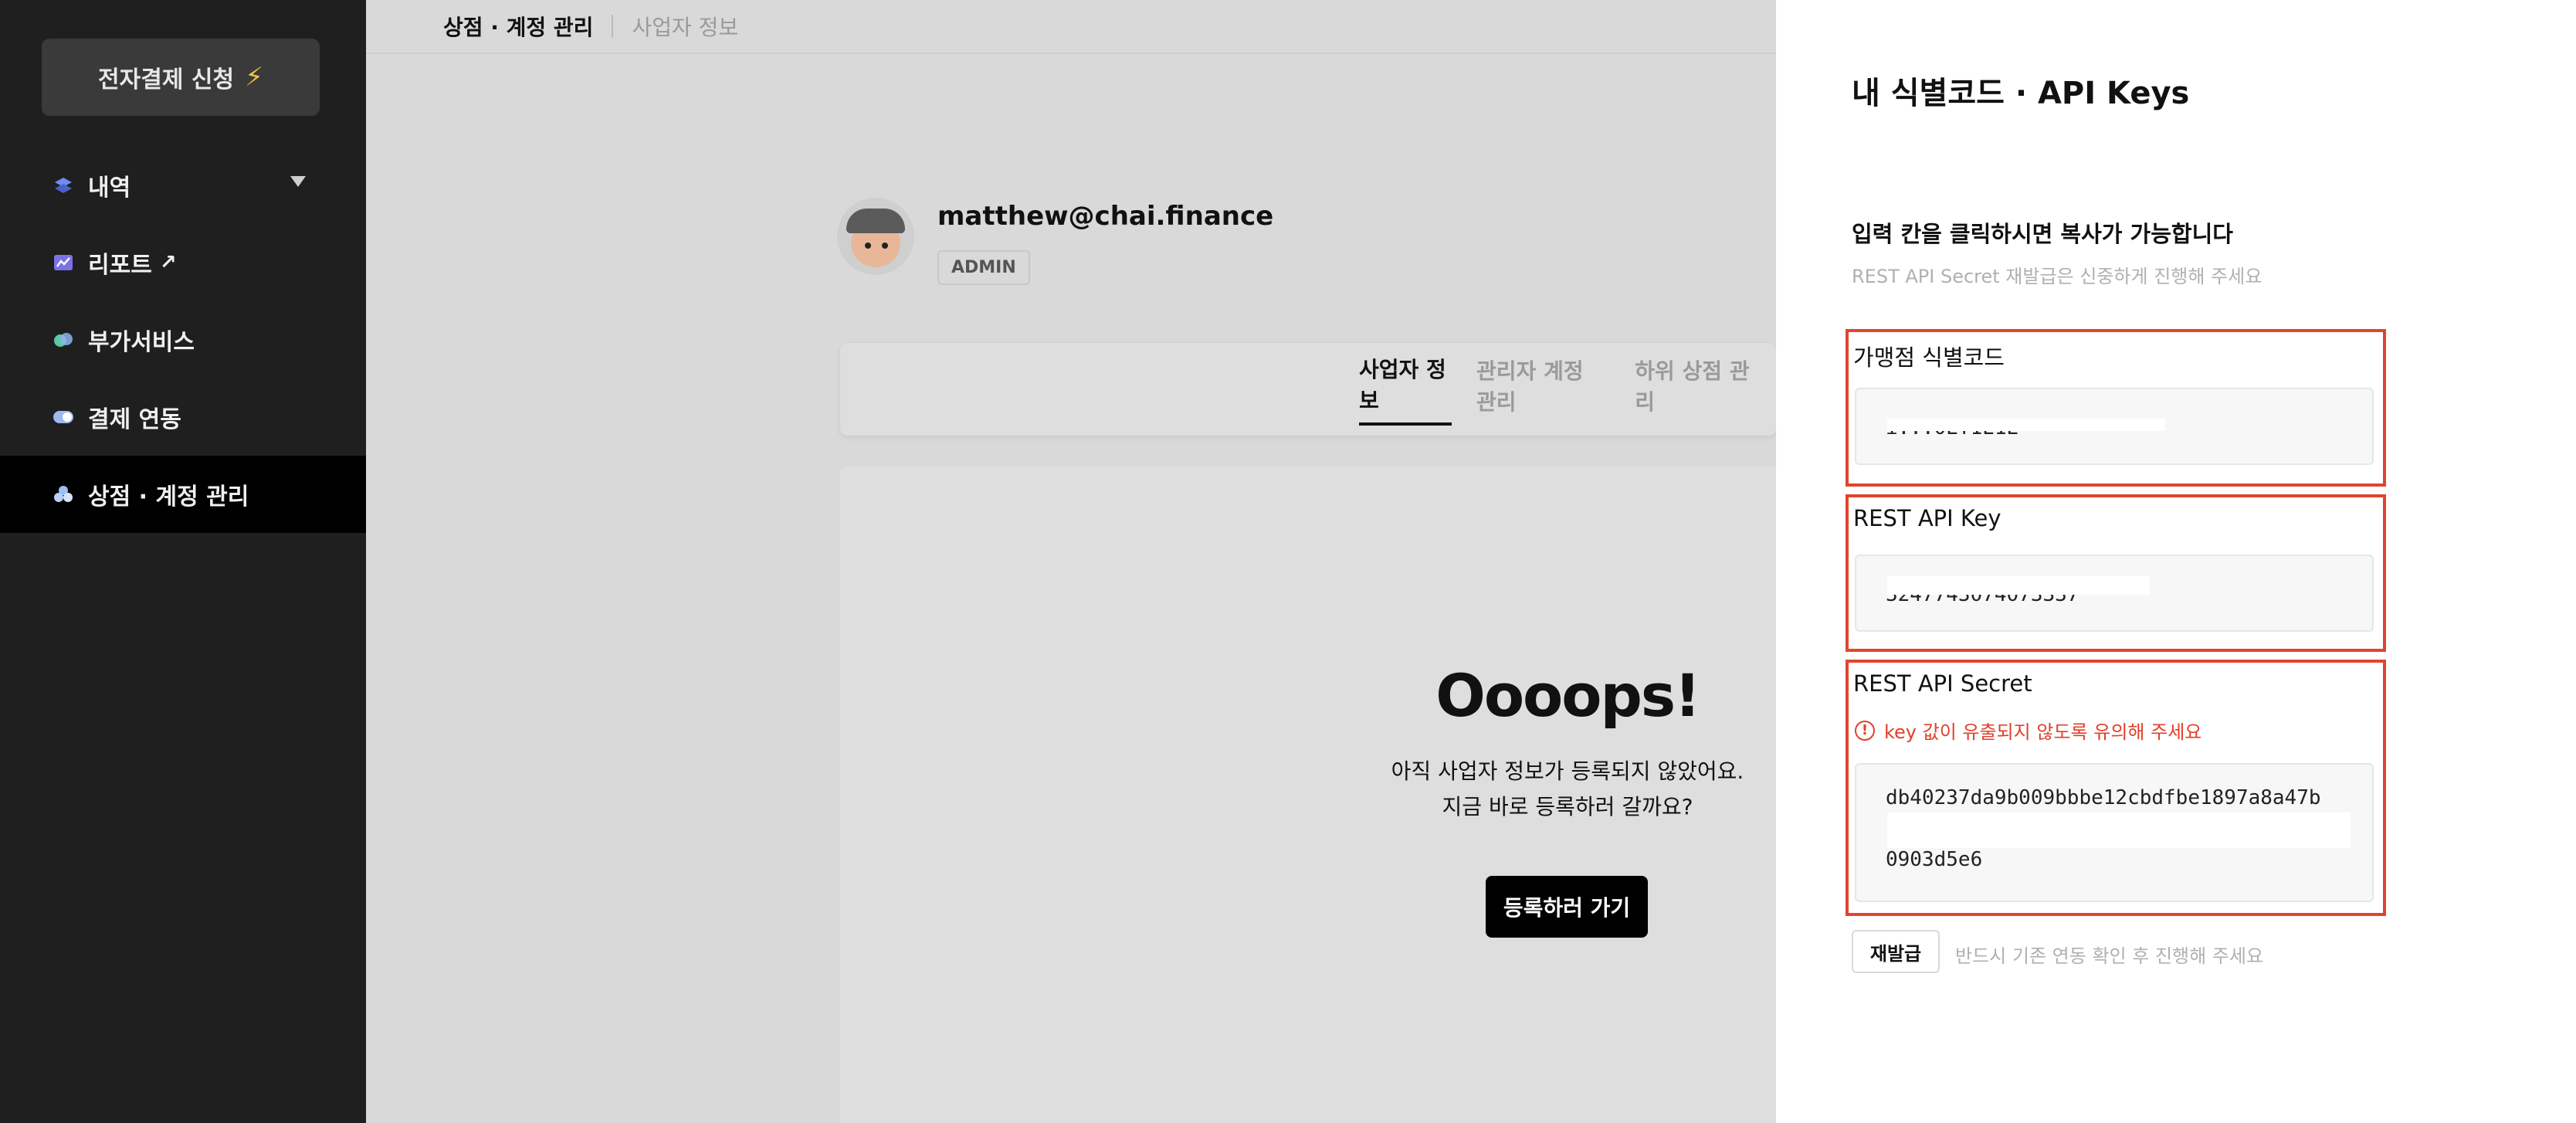 Image resolution: width=2576 pixels, height=1123 pixels. Describe the element at coordinates (875, 237) in the screenshot. I see `avatar` at that location.